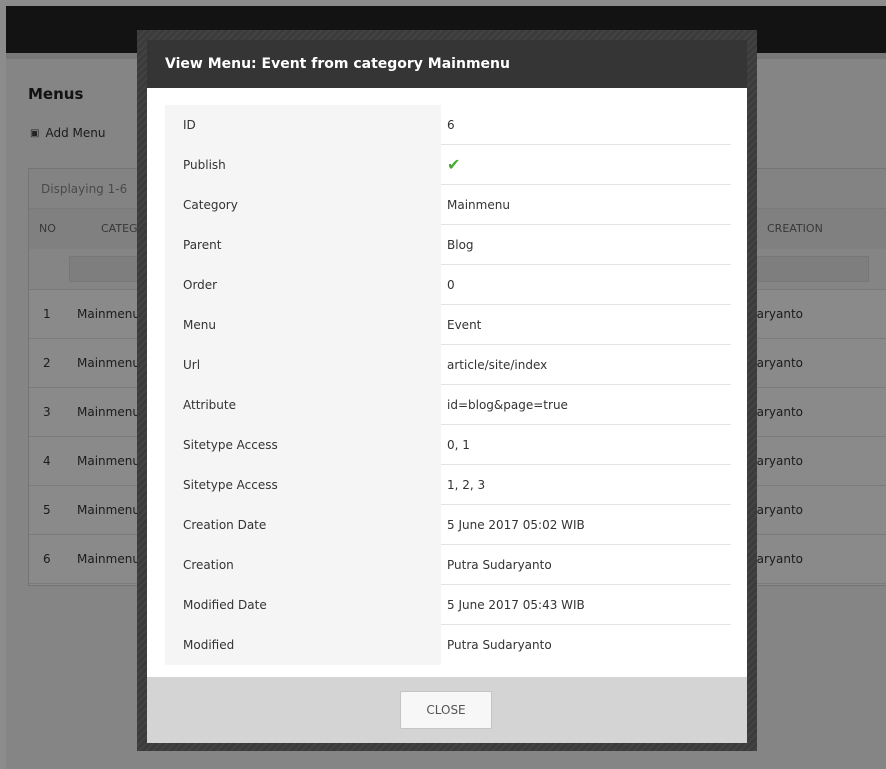 The image size is (886, 769). I want to click on detail-row-menu: Menu Event, so click(448, 325).